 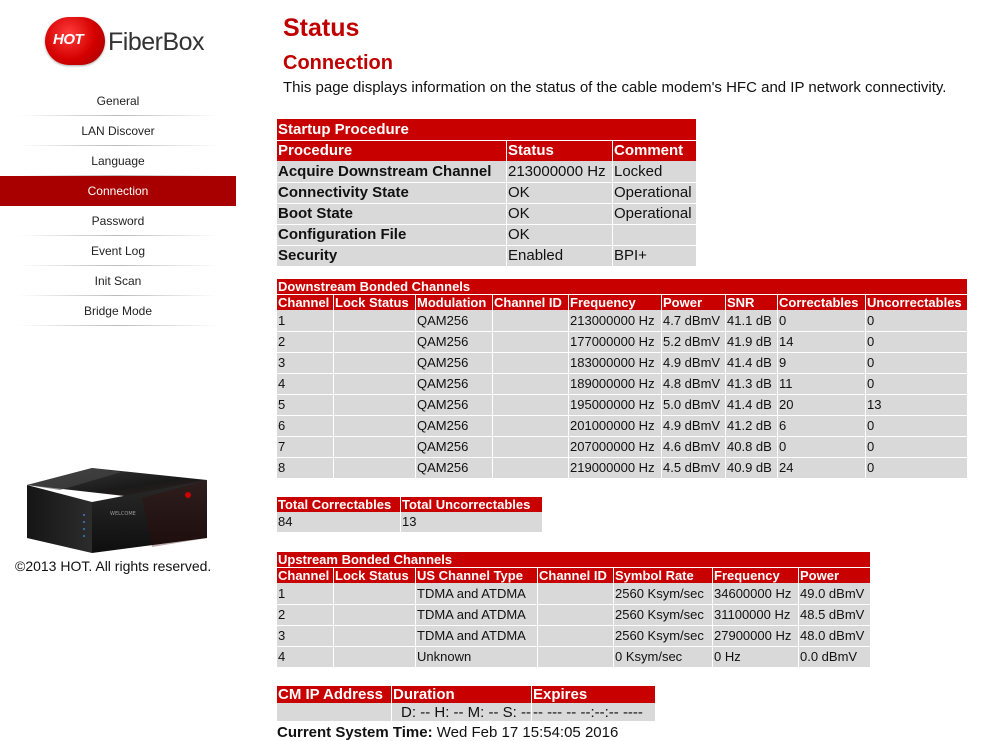 What do you see at coordinates (392, 172) in the screenshot?
I see `procedure-cell: Acquire Downstream Channel` at bounding box center [392, 172].